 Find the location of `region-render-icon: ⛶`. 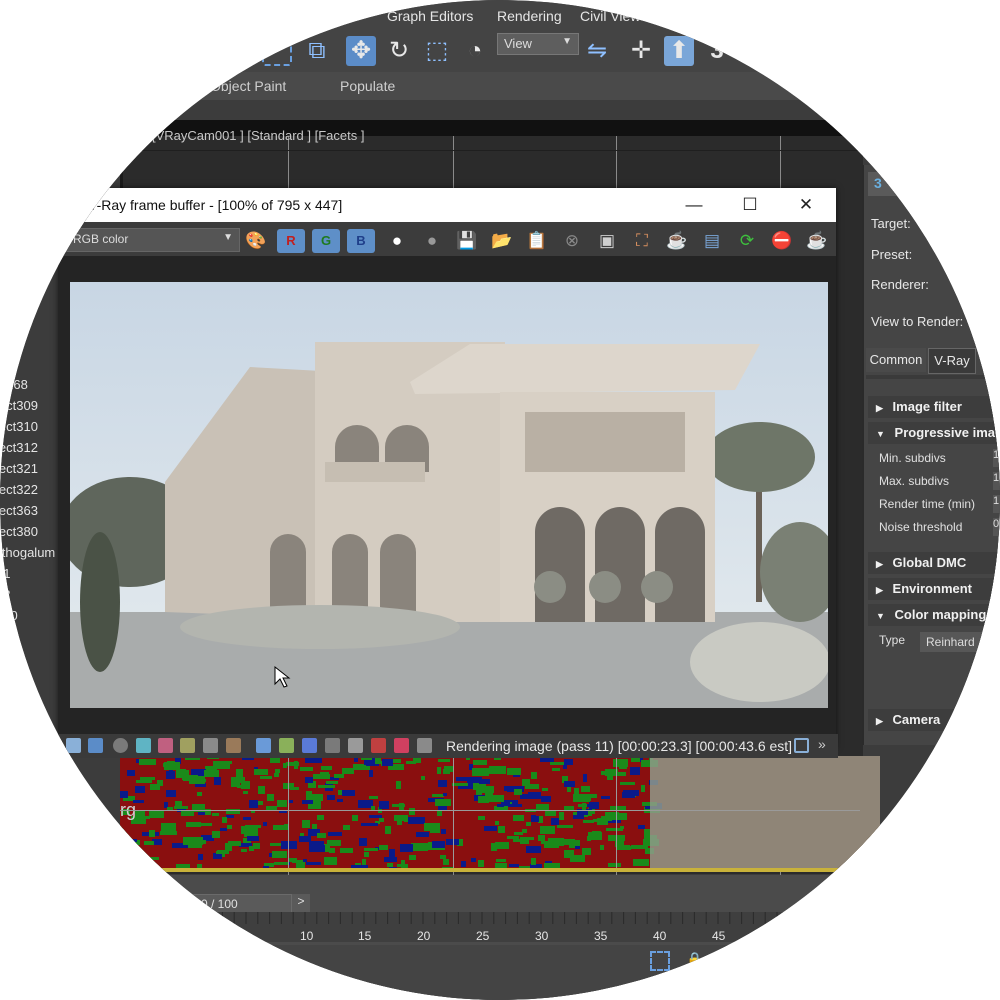

region-render-icon: ⛶ is located at coordinates (642, 241).